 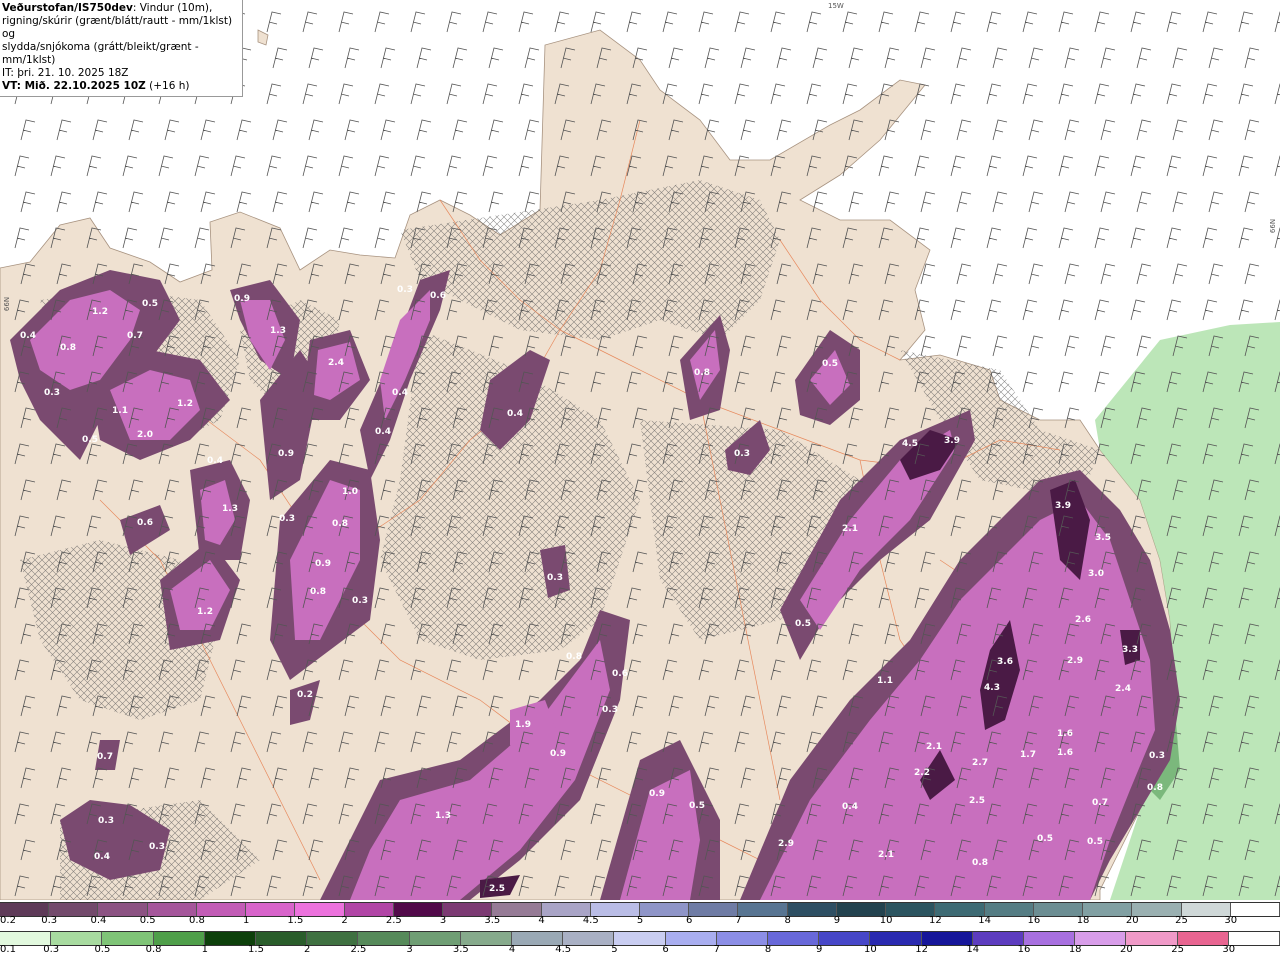 I want to click on legend-tick: 2, so click(x=344, y=920).